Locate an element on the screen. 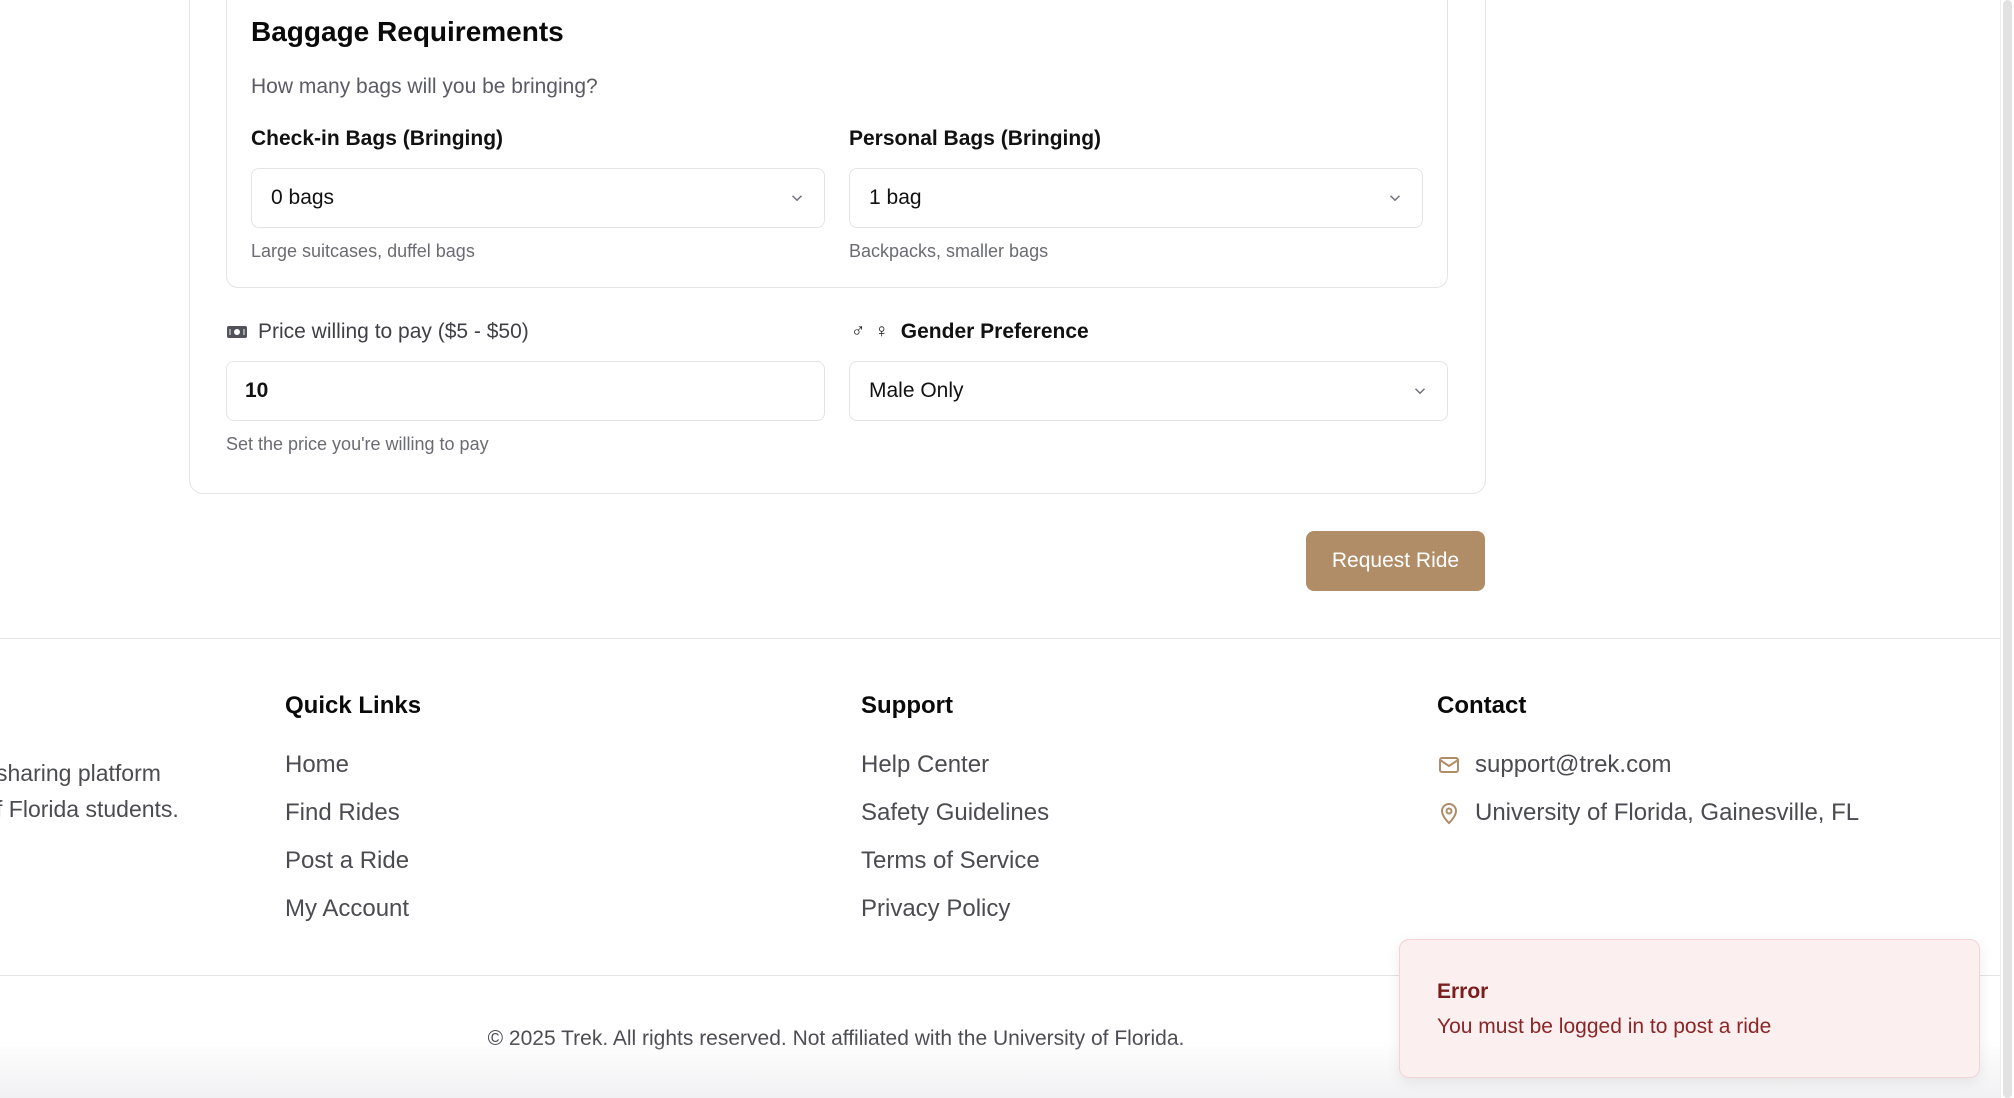  toast-title: Error is located at coordinates (1463, 991).